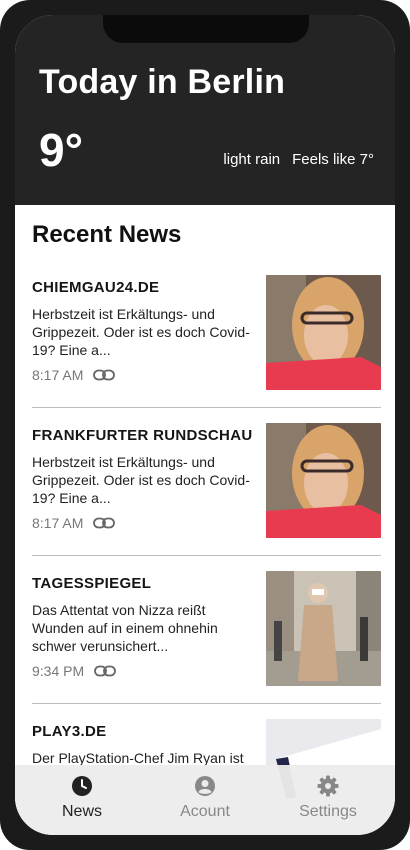 The width and height of the screenshot is (410, 850). Describe the element at coordinates (252, 159) in the screenshot. I see `weather-condition: light rain` at that location.